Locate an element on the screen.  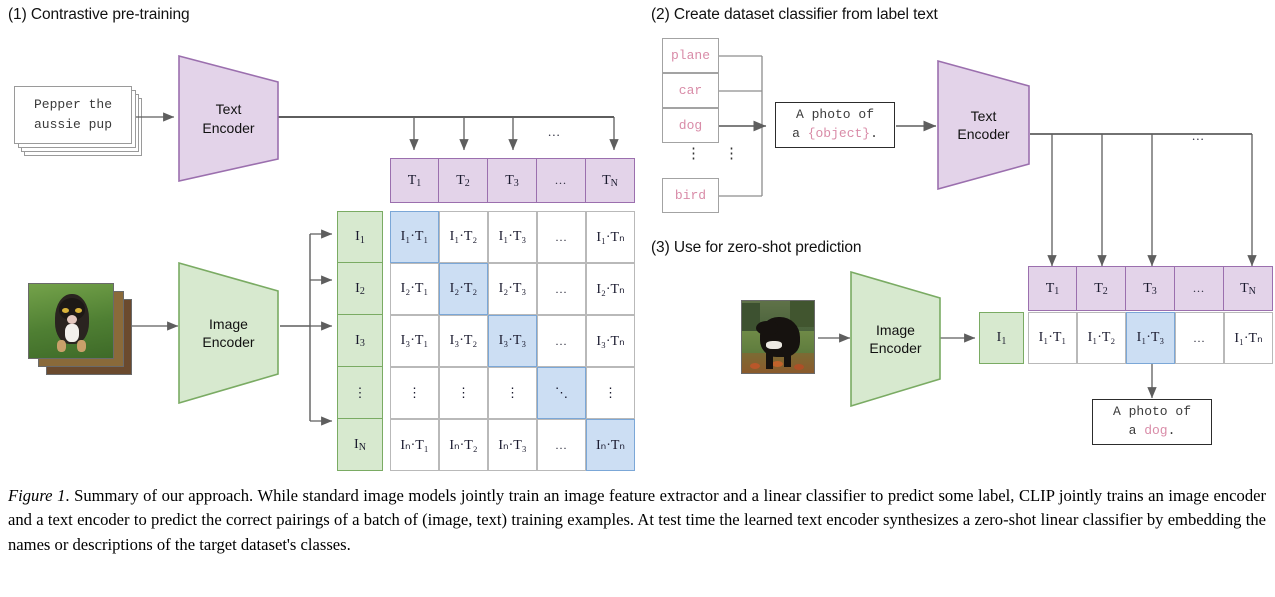
panel1-similarity-cell: I₃·T₁ is located at coordinates (414, 341).